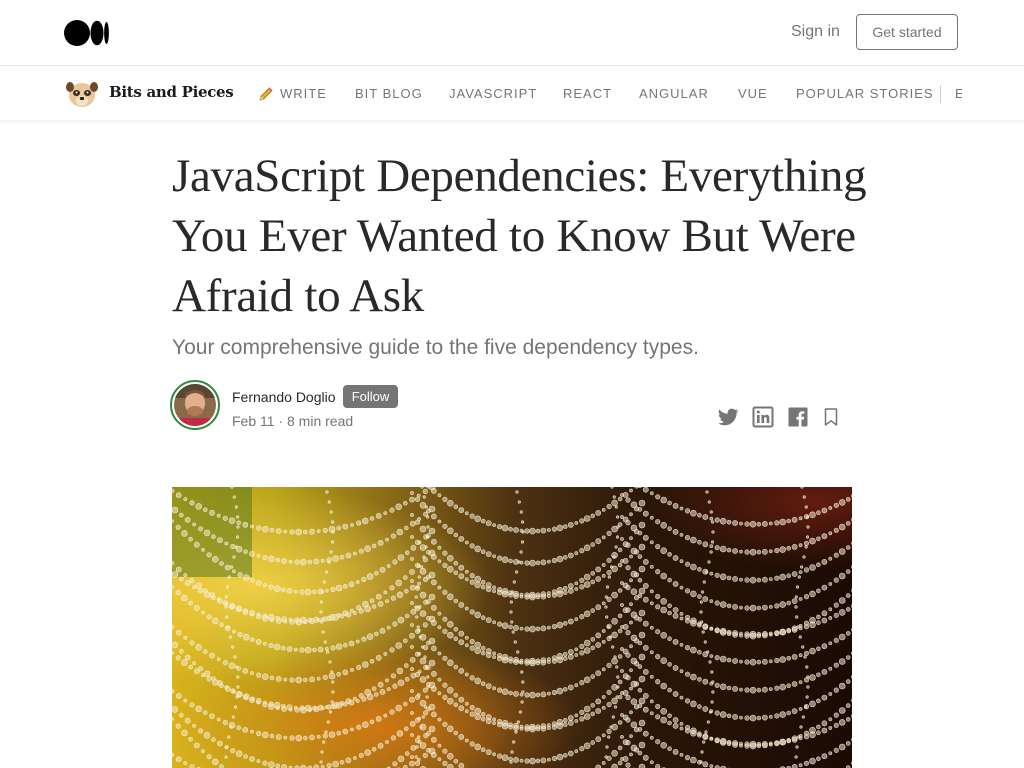 This screenshot has width=1024, height=768. Describe the element at coordinates (171, 92) in the screenshot. I see `publication-name: Bits and Pieces` at that location.